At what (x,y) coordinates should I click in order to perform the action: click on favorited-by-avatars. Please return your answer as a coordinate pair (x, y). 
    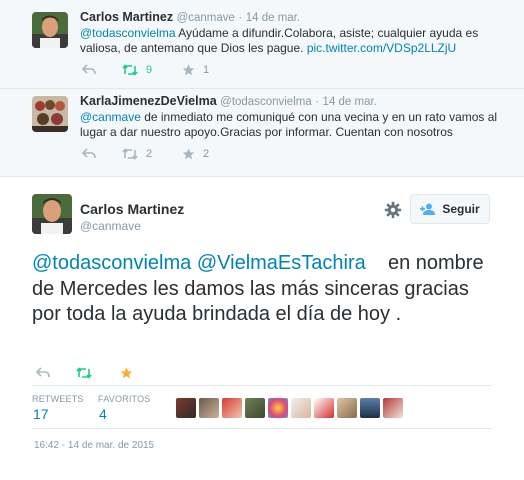
    Looking at the image, I should click on (289, 408).